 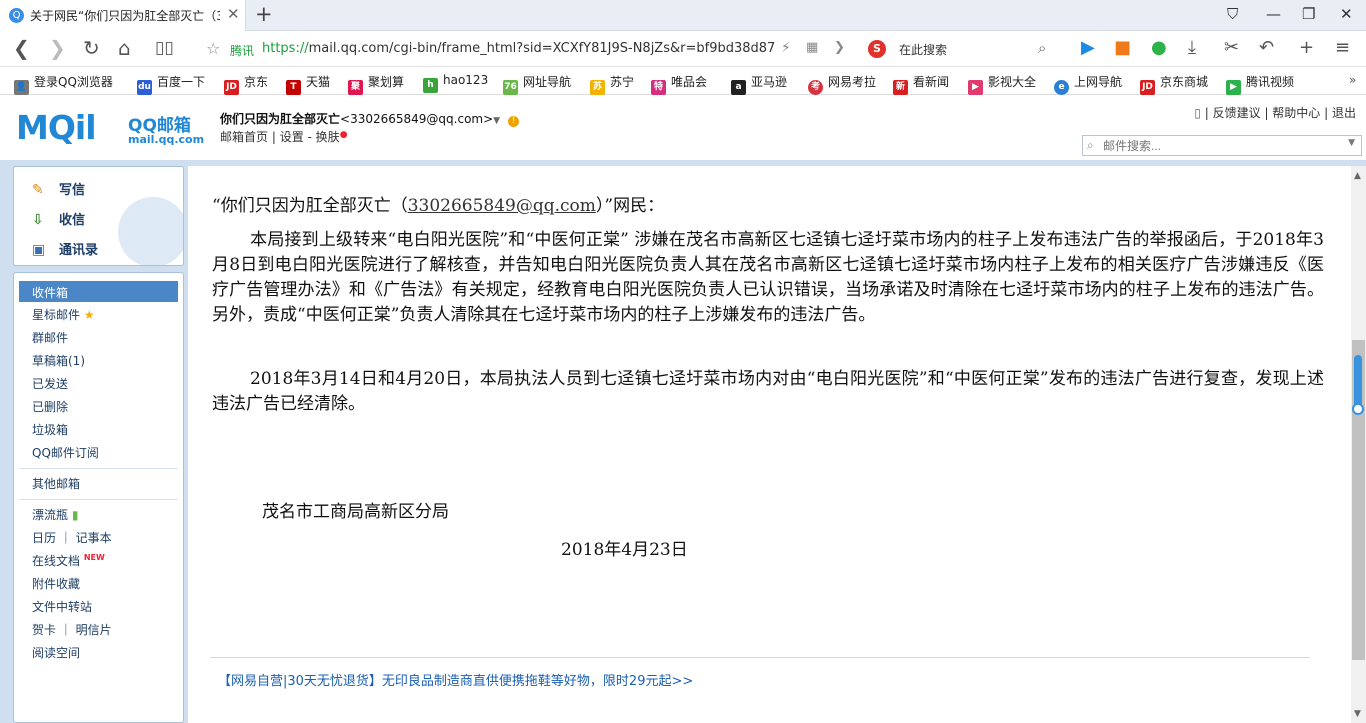 What do you see at coordinates (376, 84) in the screenshot?
I see `bookmark-item: 聚聚划算` at bounding box center [376, 84].